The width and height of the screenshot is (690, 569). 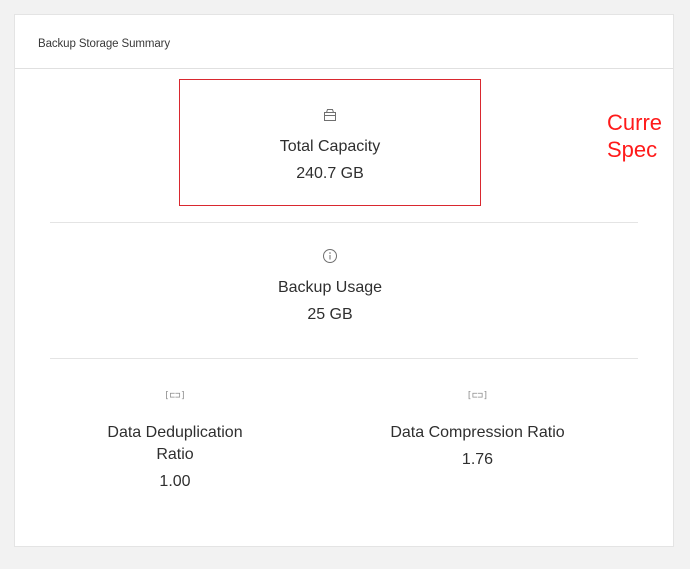 What do you see at coordinates (477, 432) in the screenshot?
I see `data-compression-label: Data Compression Ratio` at bounding box center [477, 432].